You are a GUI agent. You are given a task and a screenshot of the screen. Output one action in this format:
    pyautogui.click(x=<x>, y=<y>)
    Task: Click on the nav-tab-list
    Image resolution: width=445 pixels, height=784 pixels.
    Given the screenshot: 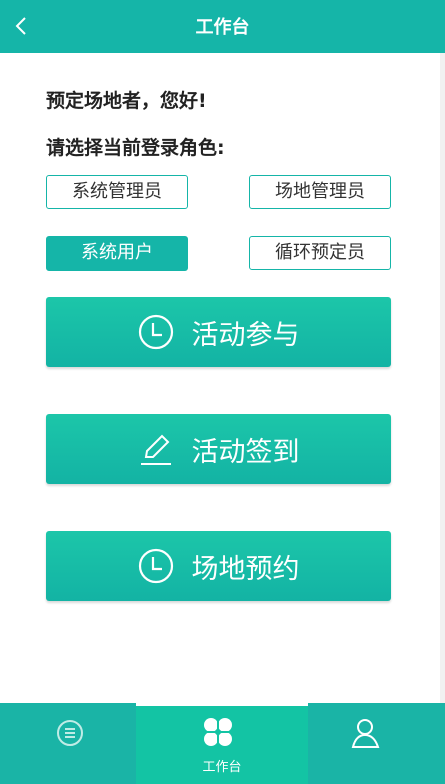 What is the action you would take?
    pyautogui.click(x=68, y=743)
    